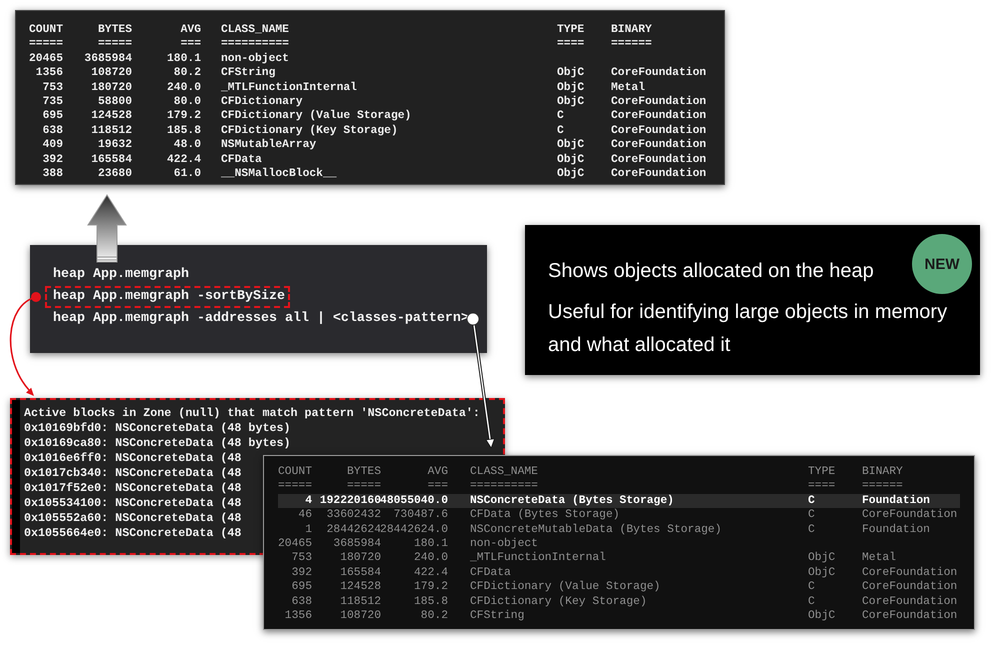  What do you see at coordinates (896, 501) in the screenshot?
I see `table-cell: Foundation` at bounding box center [896, 501].